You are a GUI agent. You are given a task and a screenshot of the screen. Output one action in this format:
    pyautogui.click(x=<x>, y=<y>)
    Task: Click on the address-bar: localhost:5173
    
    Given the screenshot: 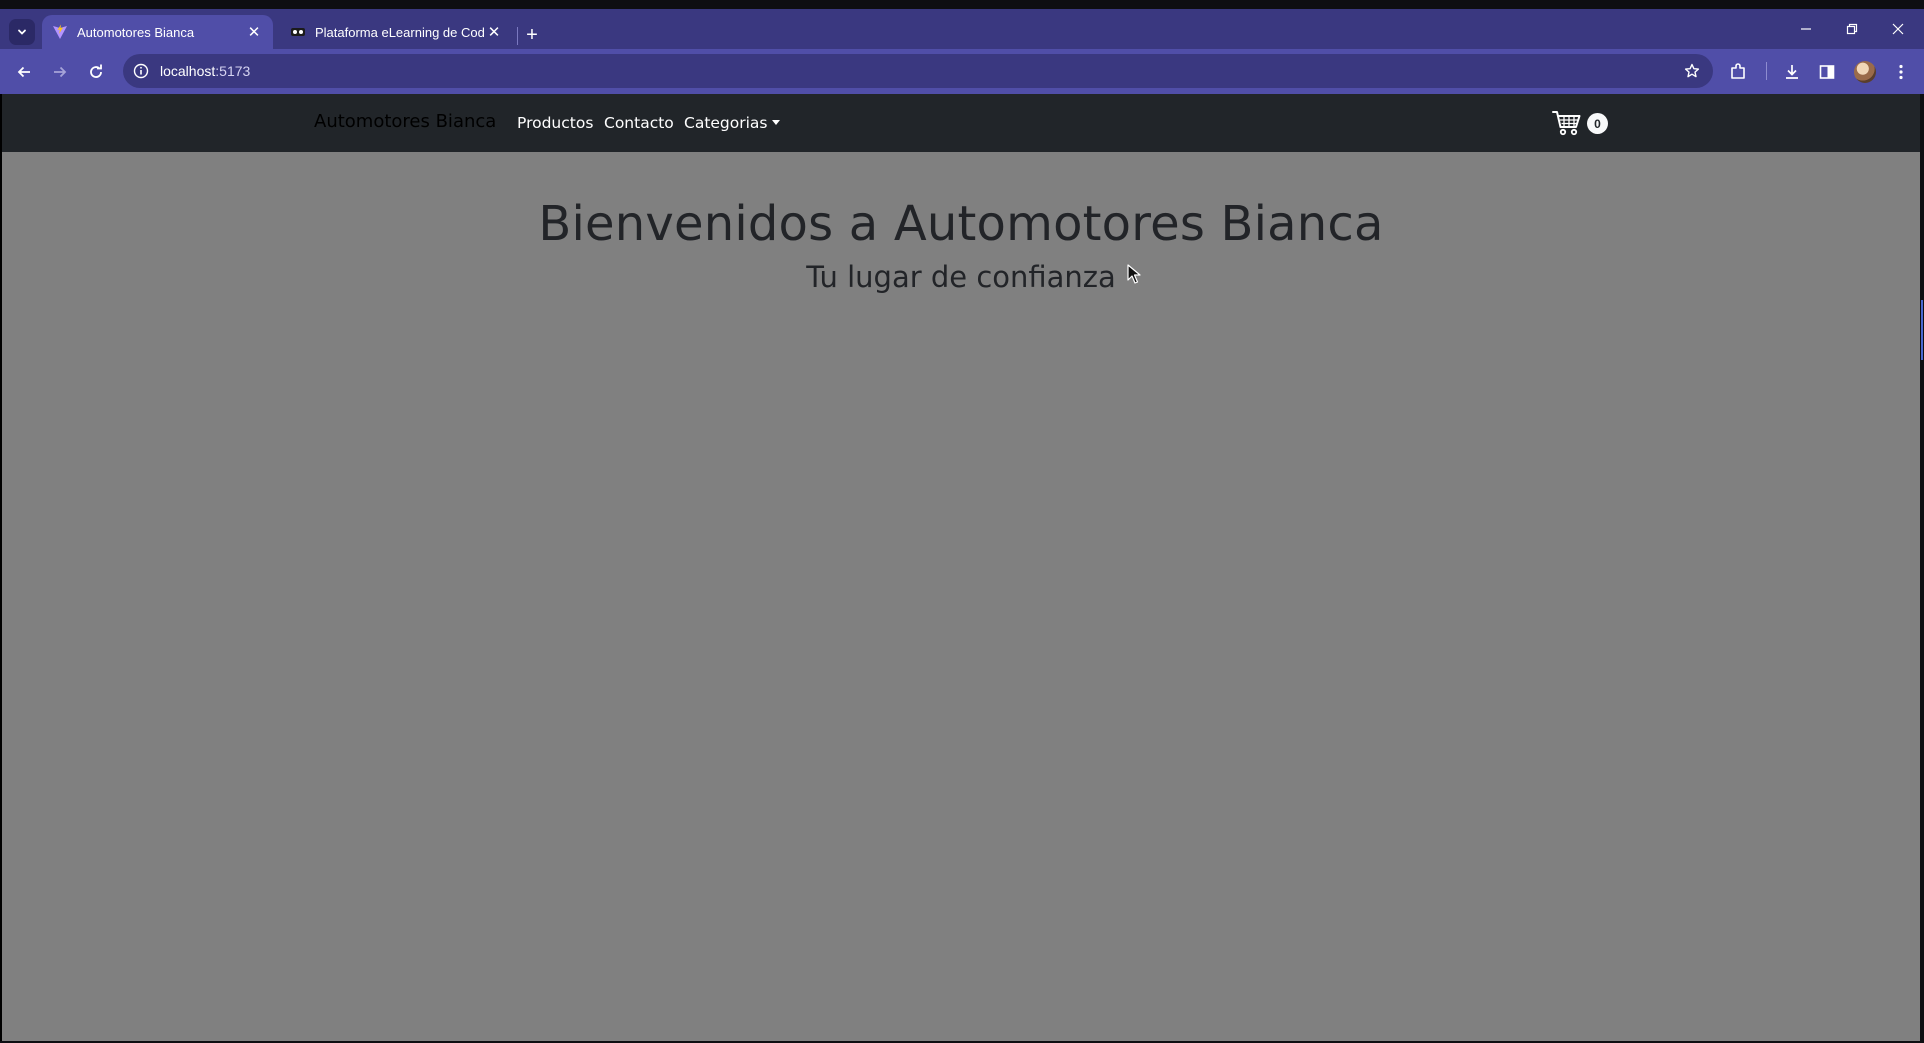 What is the action you would take?
    pyautogui.click(x=918, y=71)
    